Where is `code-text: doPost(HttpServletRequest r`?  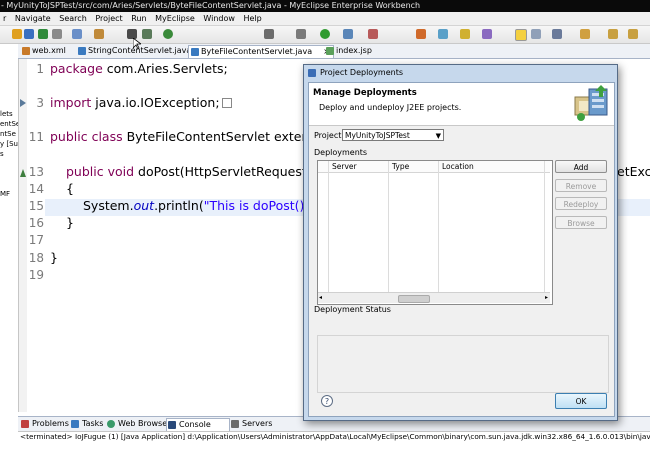
code-text: doPost(HttpServletRequest r is located at coordinates (225, 171).